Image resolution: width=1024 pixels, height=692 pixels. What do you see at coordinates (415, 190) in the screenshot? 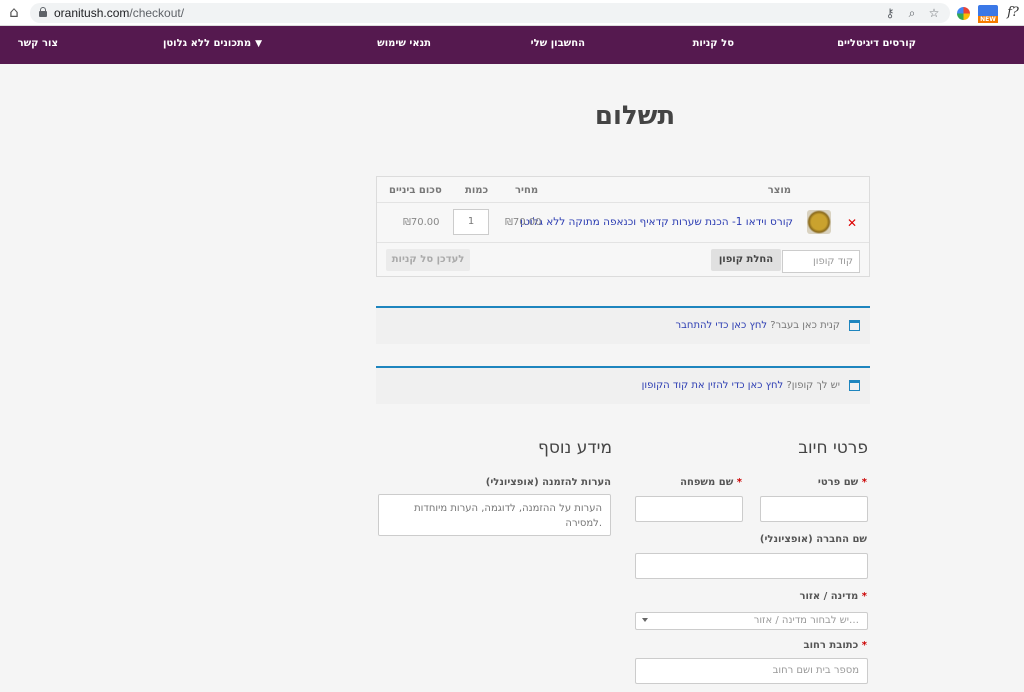
I see `header-subtotal: סכום ביניים` at bounding box center [415, 190].